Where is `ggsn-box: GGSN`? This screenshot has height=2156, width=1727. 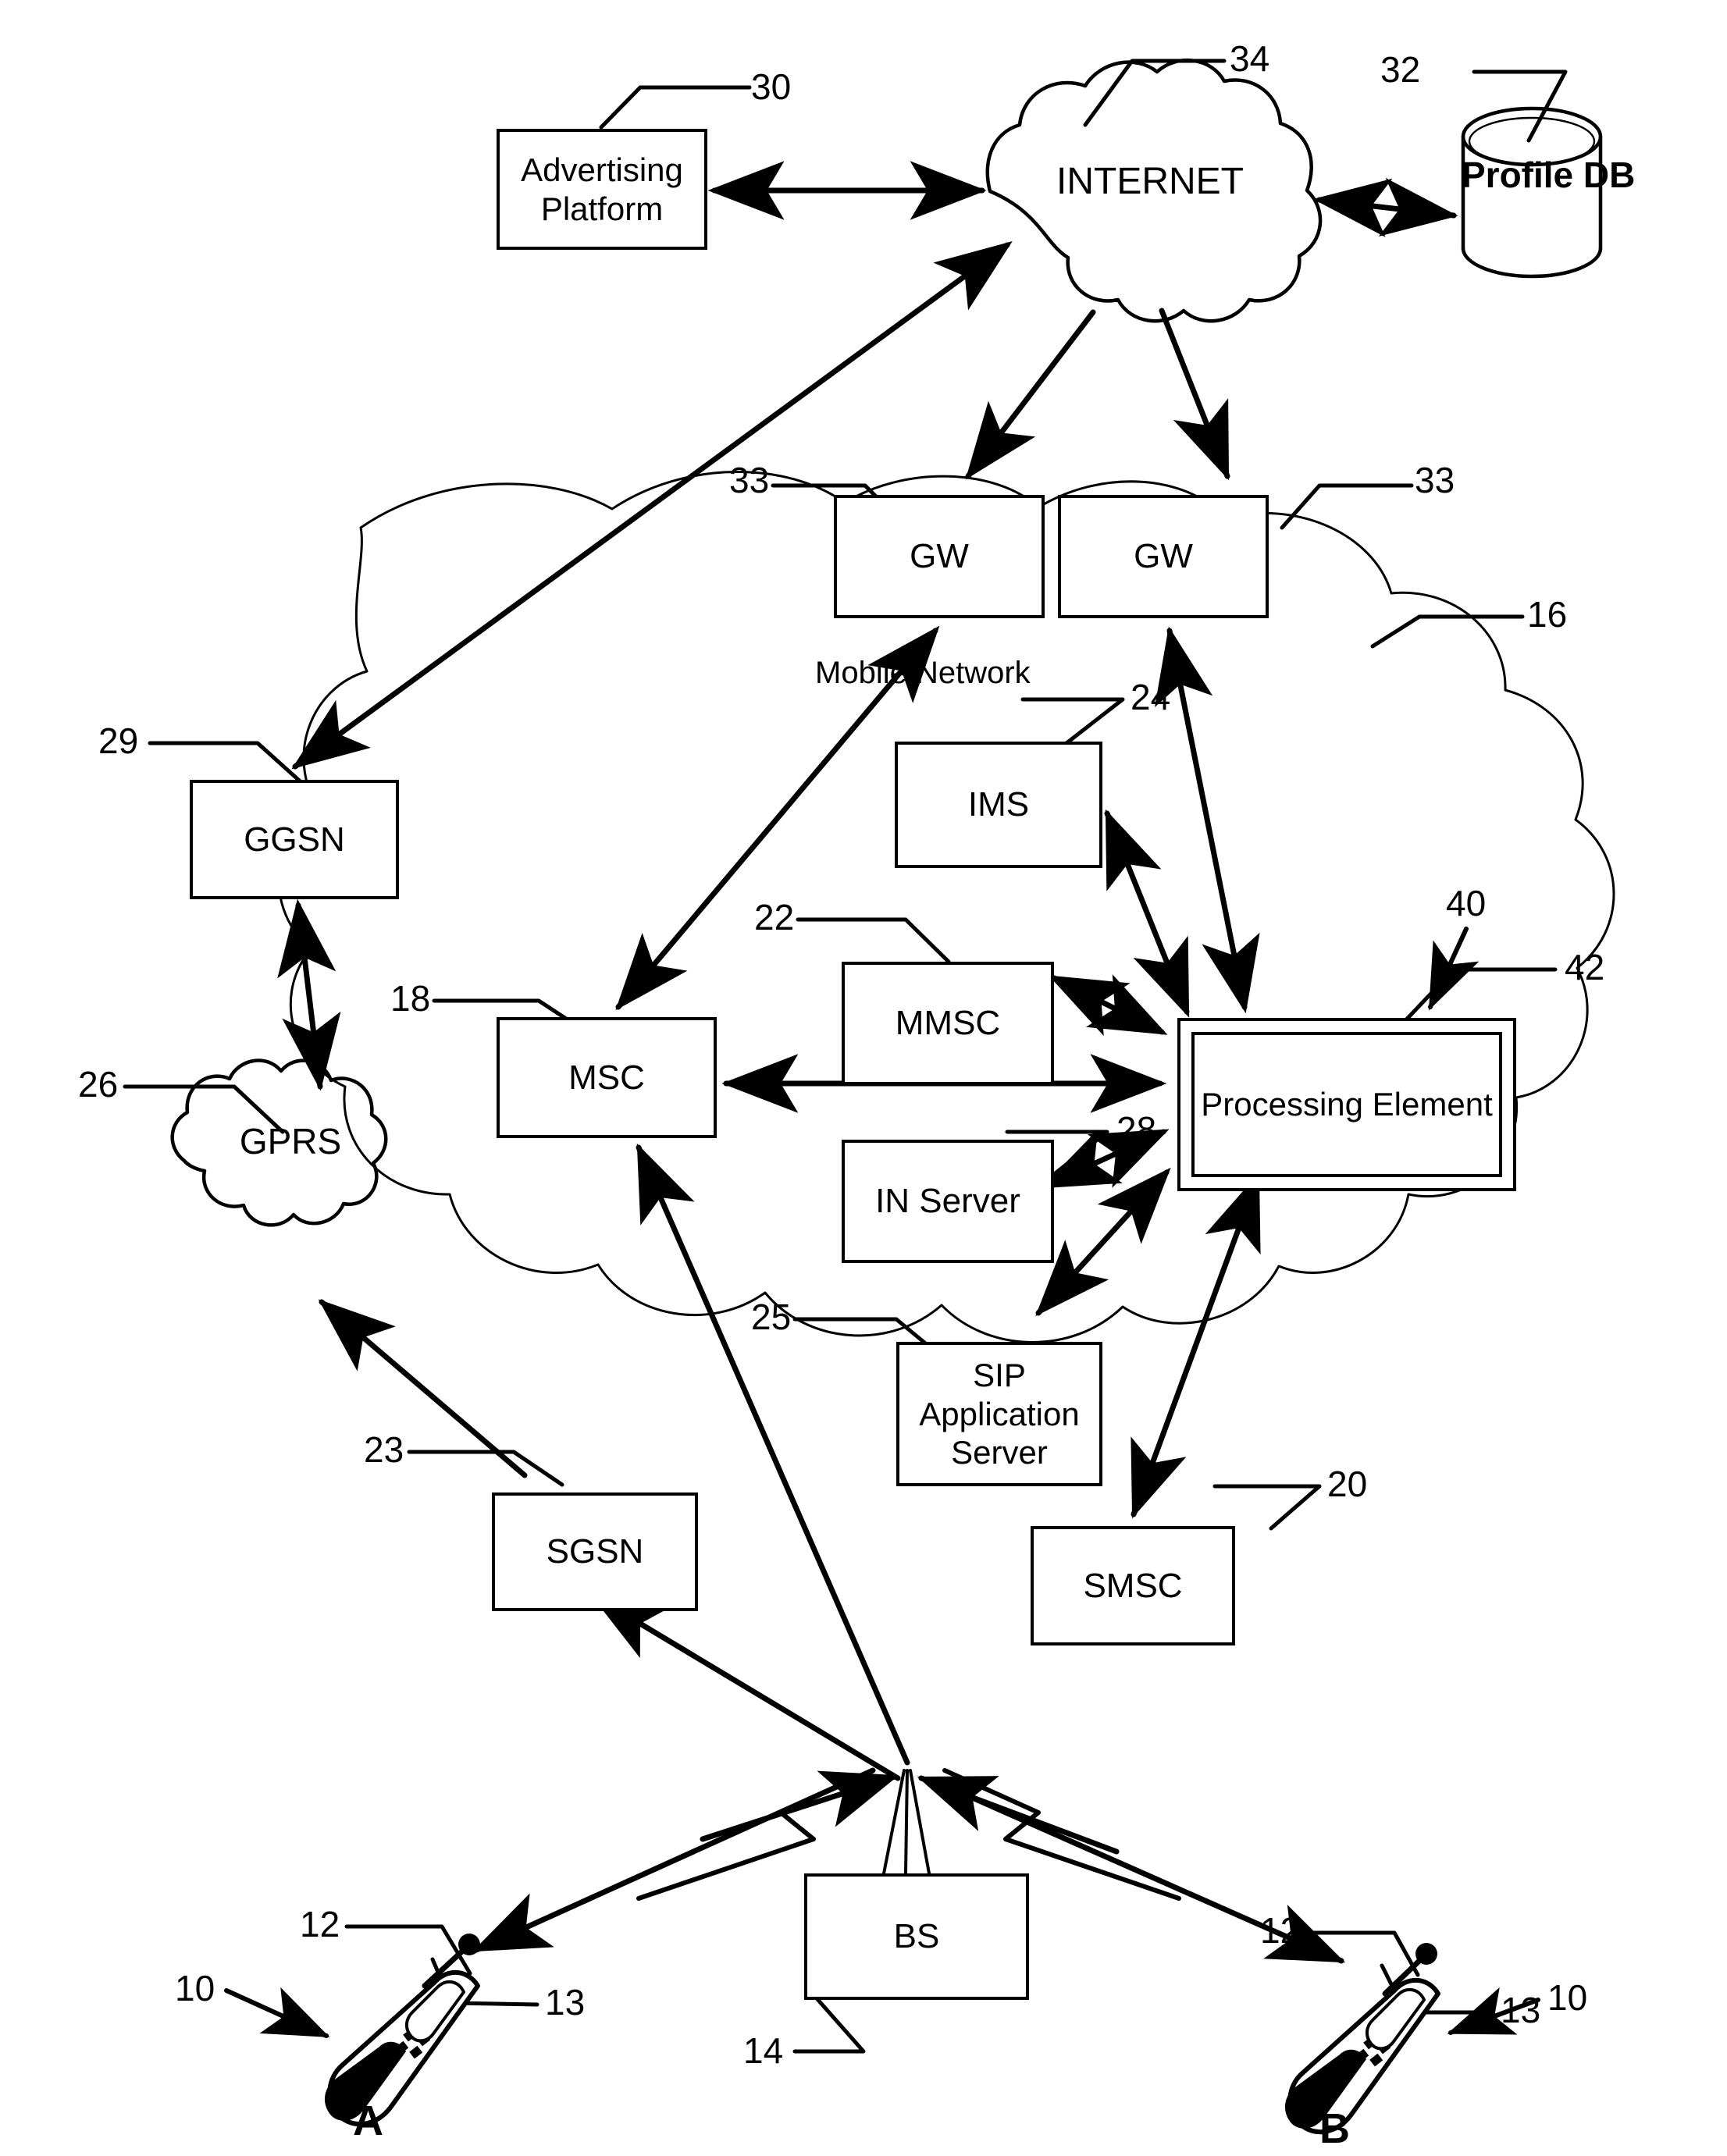
ggsn-box: GGSN is located at coordinates (294, 839).